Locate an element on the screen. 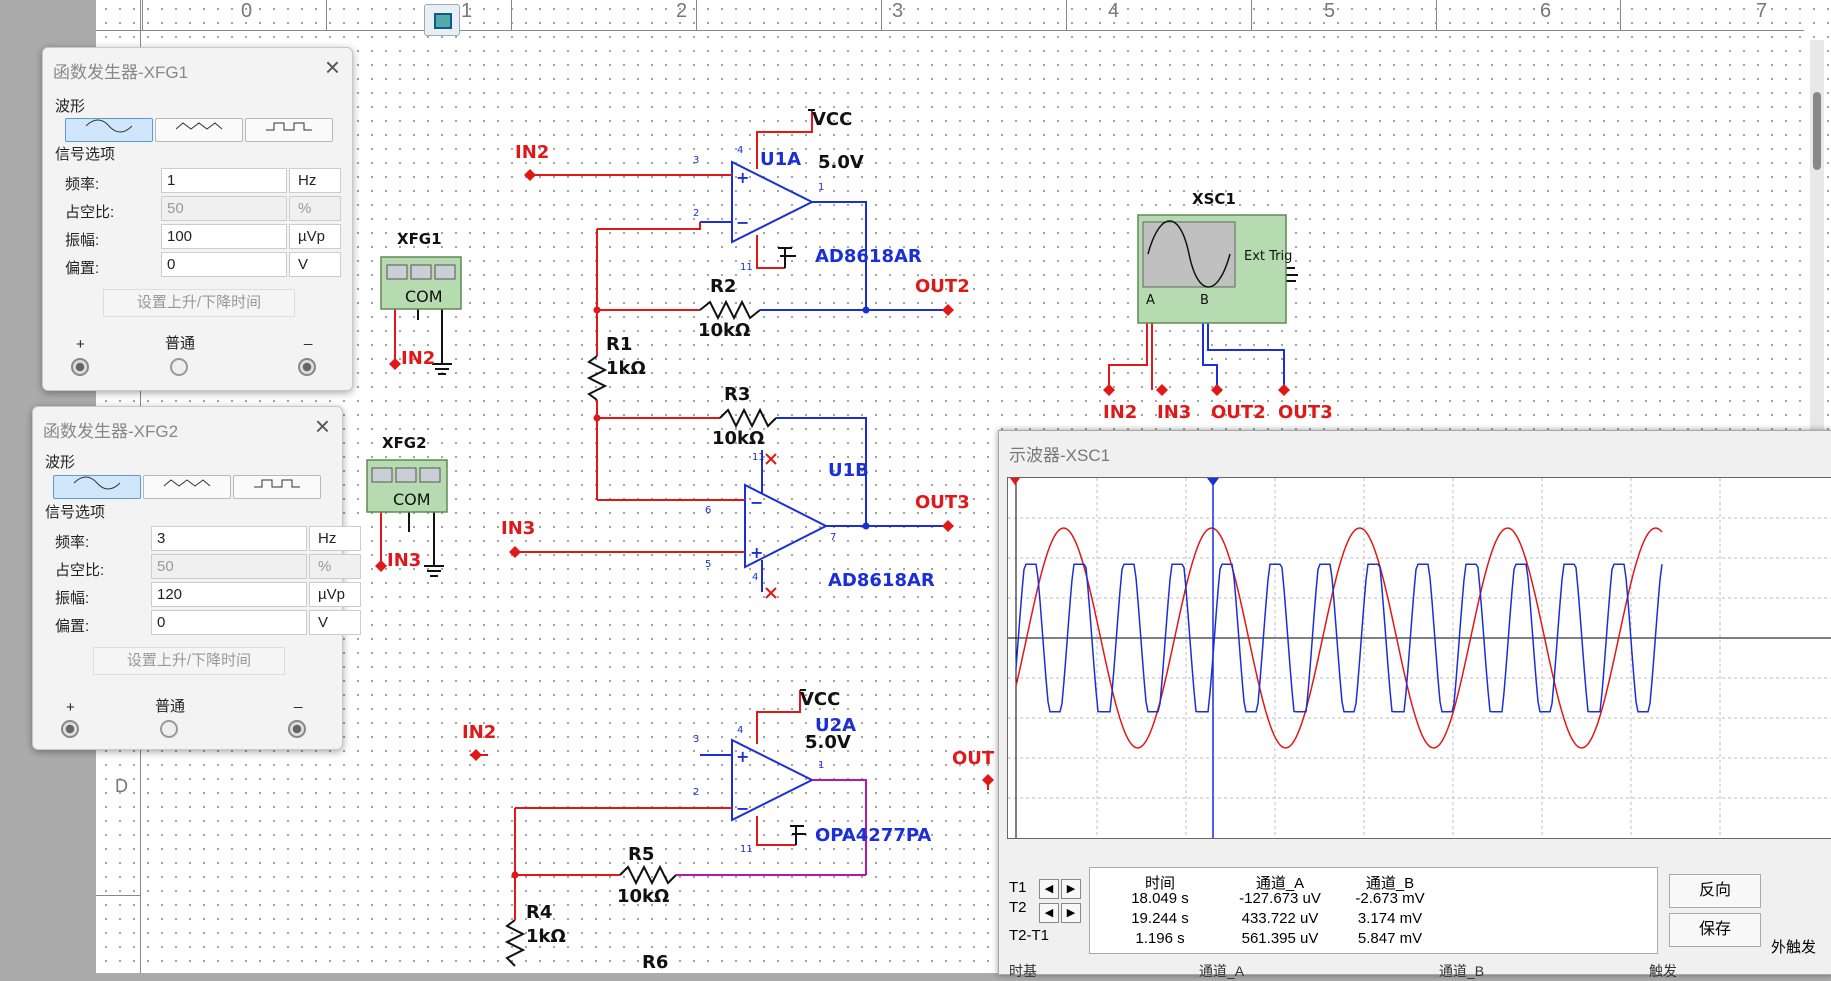 The height and width of the screenshot is (981, 1831). xfg2-ref: XFG2 is located at coordinates (404, 443).